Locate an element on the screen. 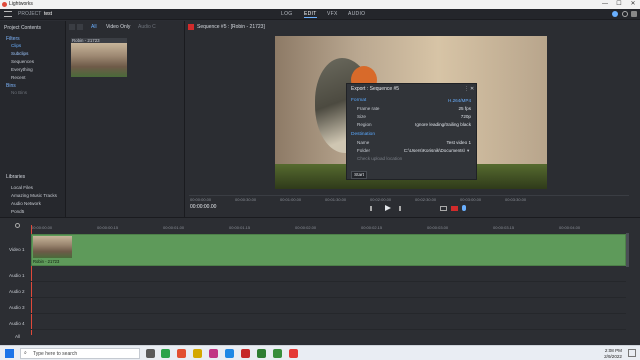 The height and width of the screenshot is (360, 640). track-label-audio-2: Audio 2 is located at coordinates (17, 291).